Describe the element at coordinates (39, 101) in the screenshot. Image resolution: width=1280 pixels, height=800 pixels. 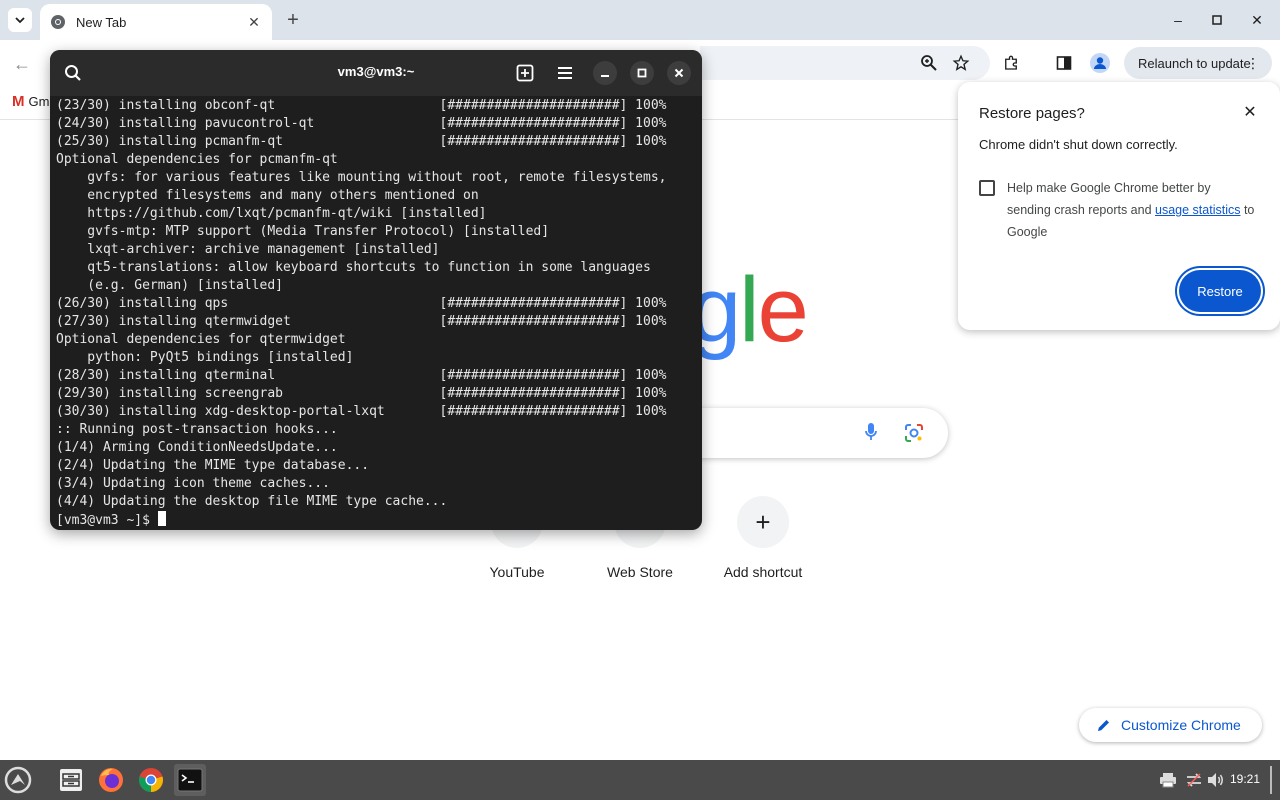
I see `bookmark-gmail-label: Gm` at that location.